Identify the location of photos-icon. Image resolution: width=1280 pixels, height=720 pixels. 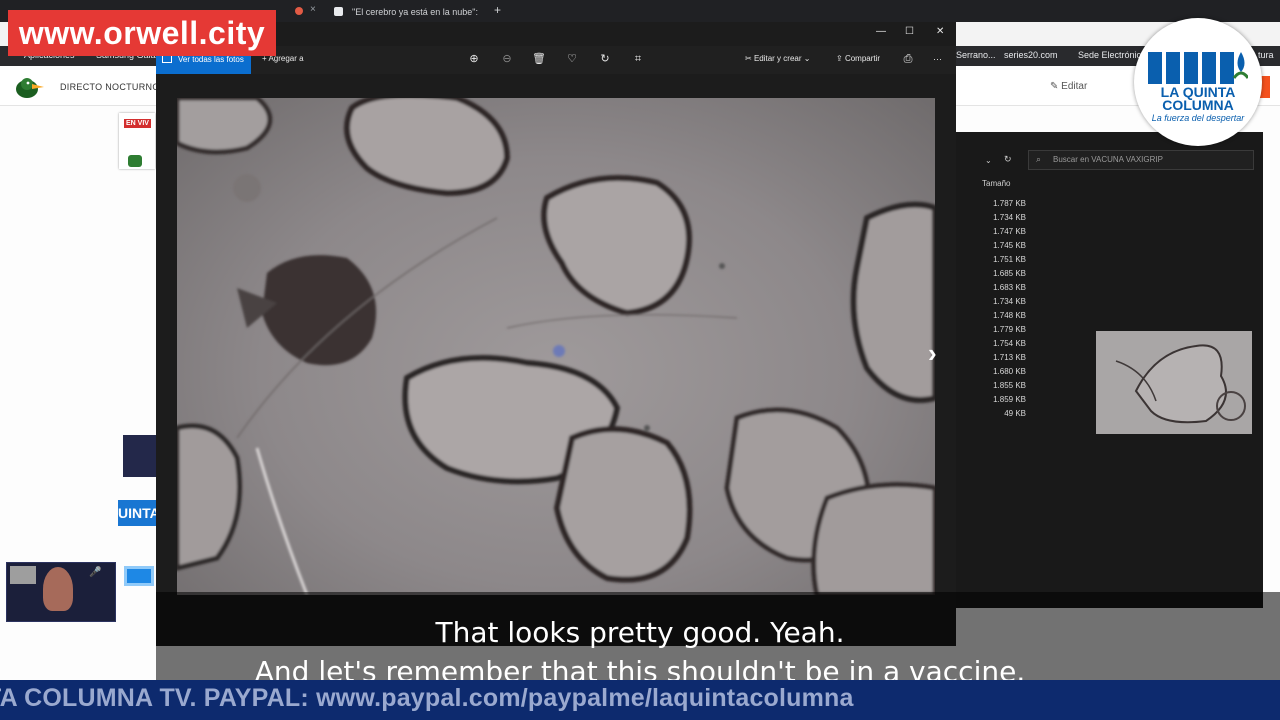
(167, 59).